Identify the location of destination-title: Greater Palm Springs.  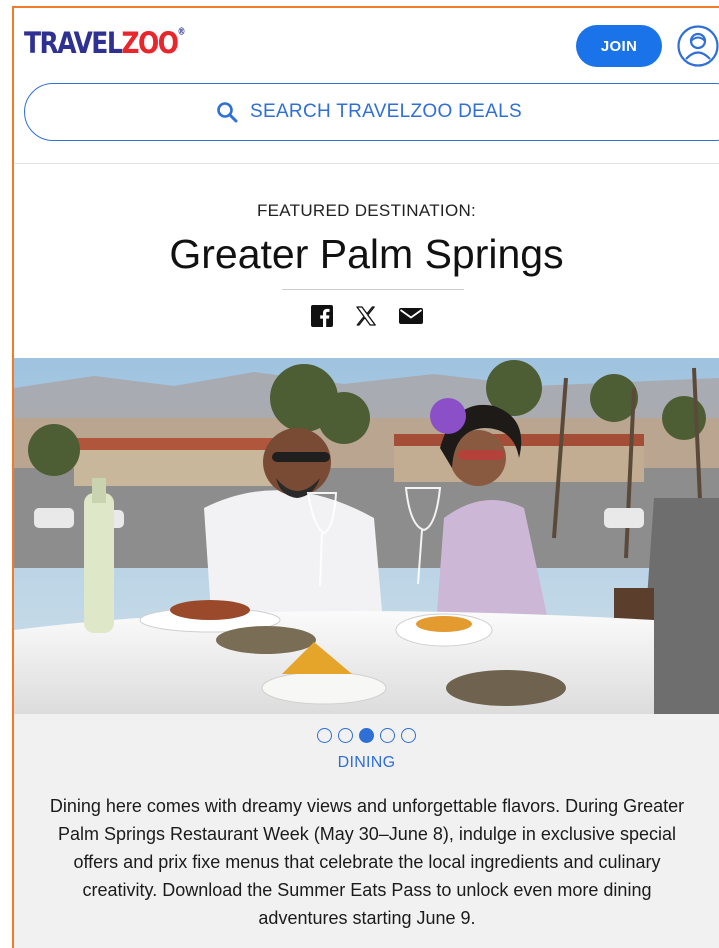
(366, 254).